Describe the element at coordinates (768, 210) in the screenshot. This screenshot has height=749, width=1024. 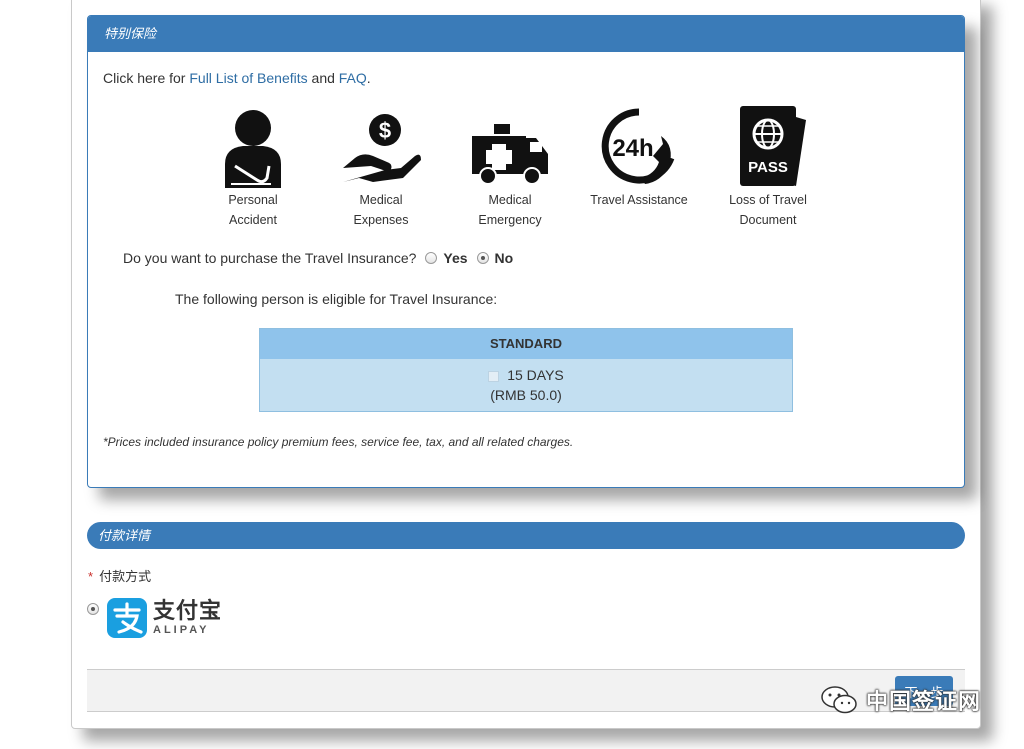
I see `benefit-label: Loss of Travel Document` at that location.